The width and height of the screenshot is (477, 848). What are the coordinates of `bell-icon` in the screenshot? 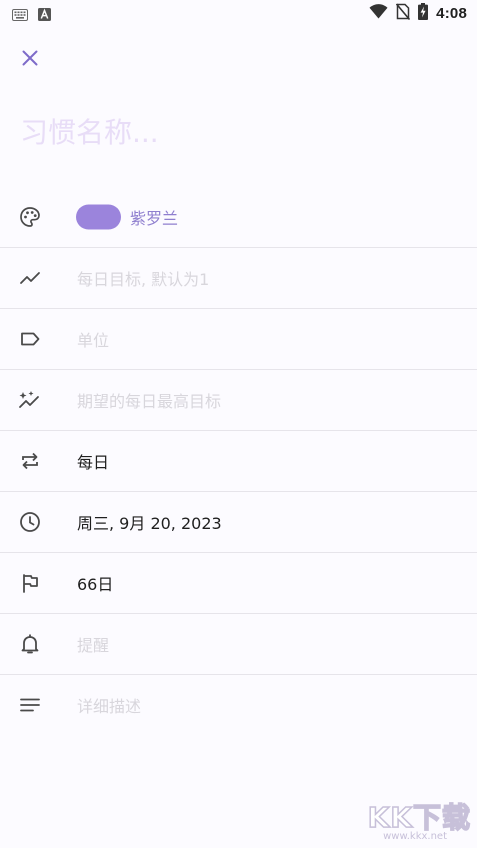 It's located at (30, 644).